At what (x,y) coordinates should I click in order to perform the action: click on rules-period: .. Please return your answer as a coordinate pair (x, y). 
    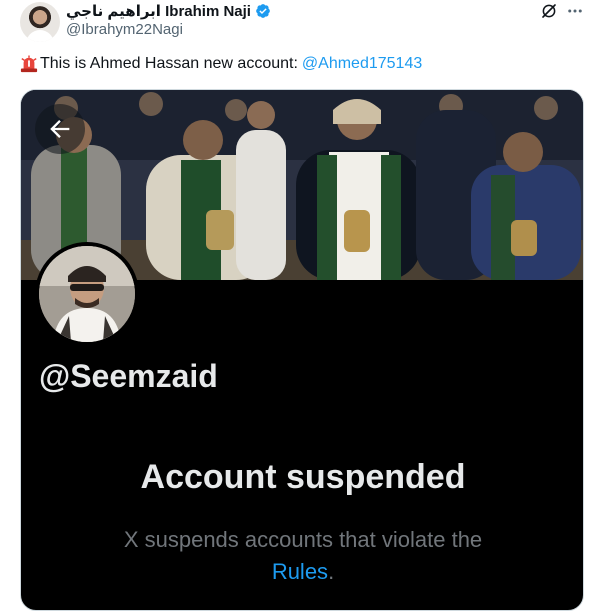
    Looking at the image, I should click on (331, 571).